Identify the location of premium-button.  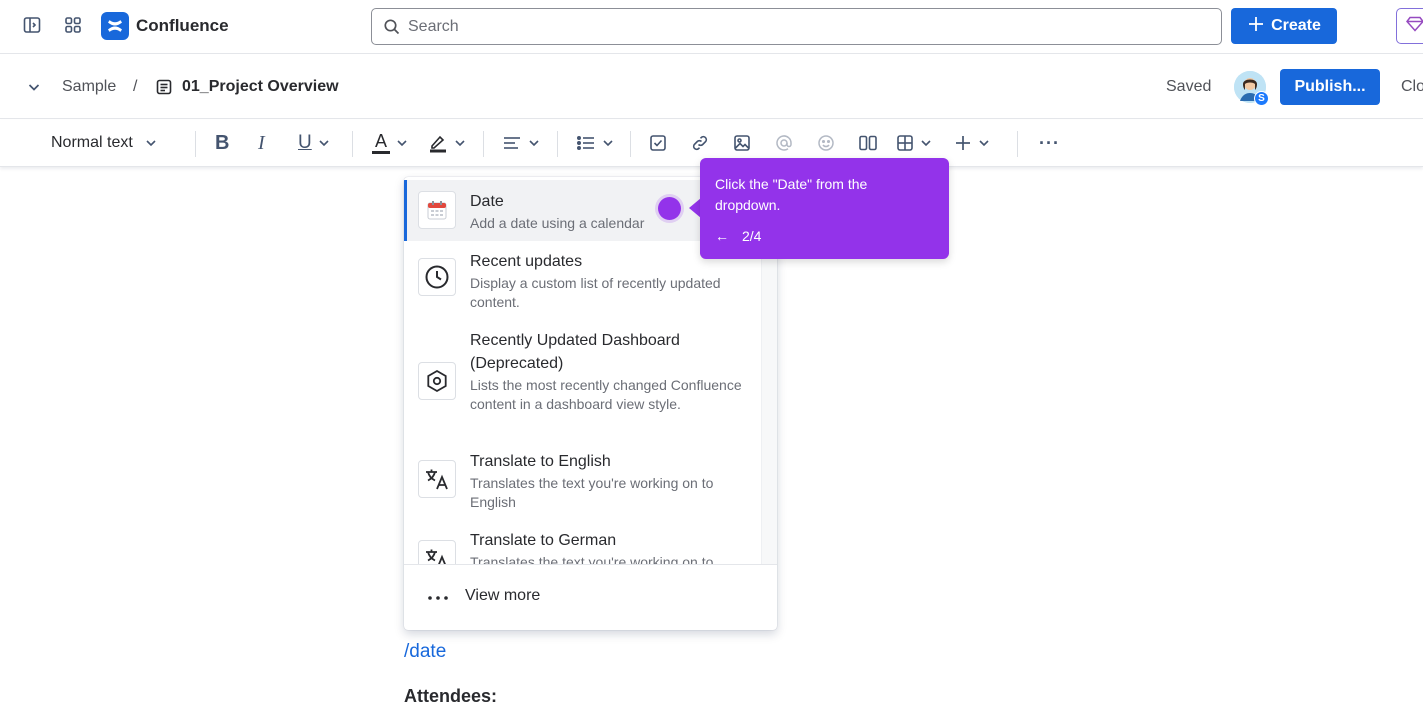
(1409, 26).